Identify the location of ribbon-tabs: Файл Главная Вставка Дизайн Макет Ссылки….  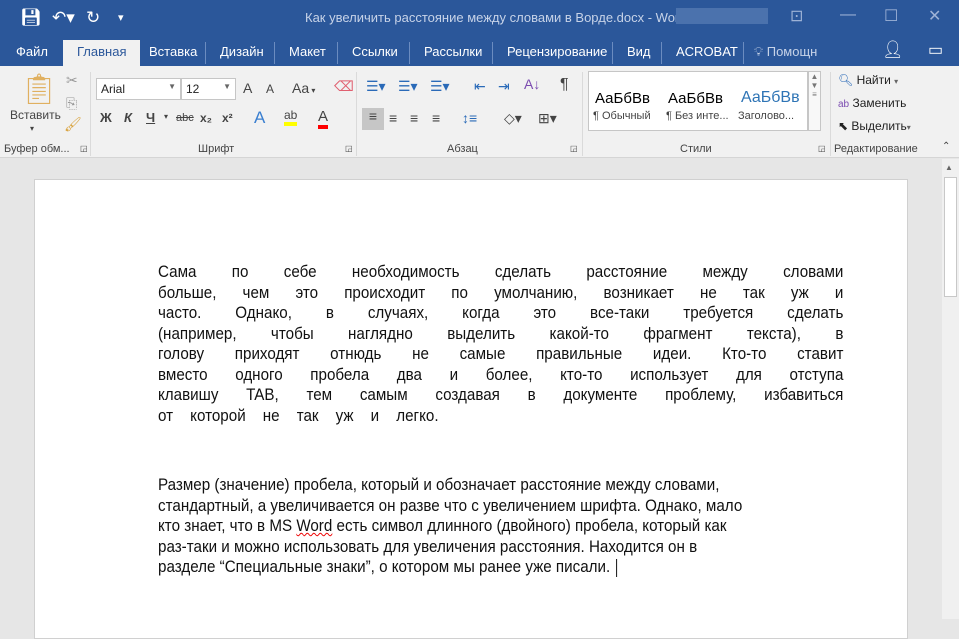
(479, 51).